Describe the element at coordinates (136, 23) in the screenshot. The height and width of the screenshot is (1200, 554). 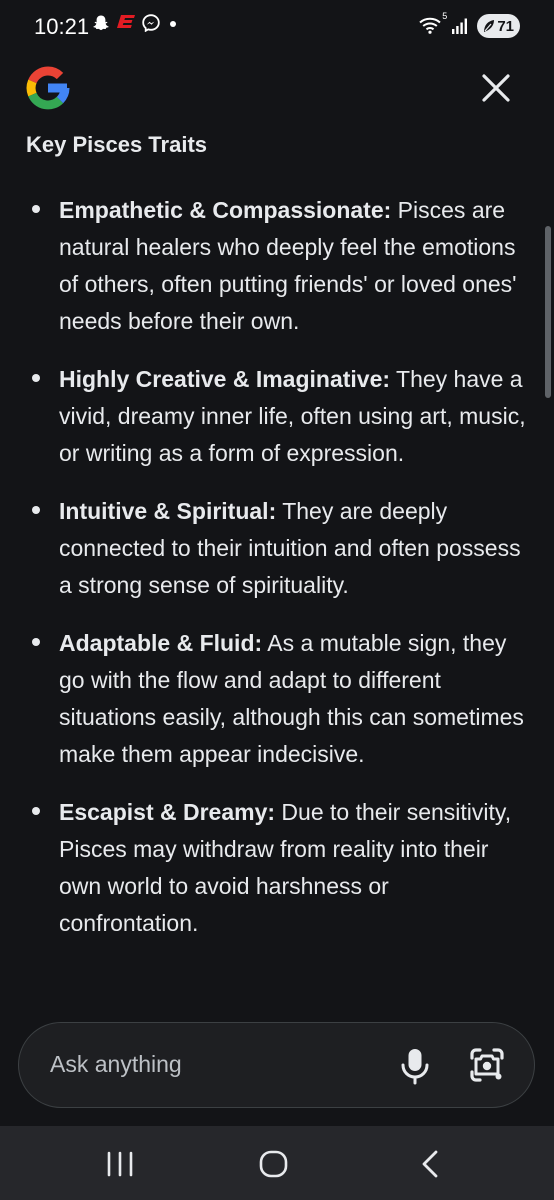
I see `notification-icons` at that location.